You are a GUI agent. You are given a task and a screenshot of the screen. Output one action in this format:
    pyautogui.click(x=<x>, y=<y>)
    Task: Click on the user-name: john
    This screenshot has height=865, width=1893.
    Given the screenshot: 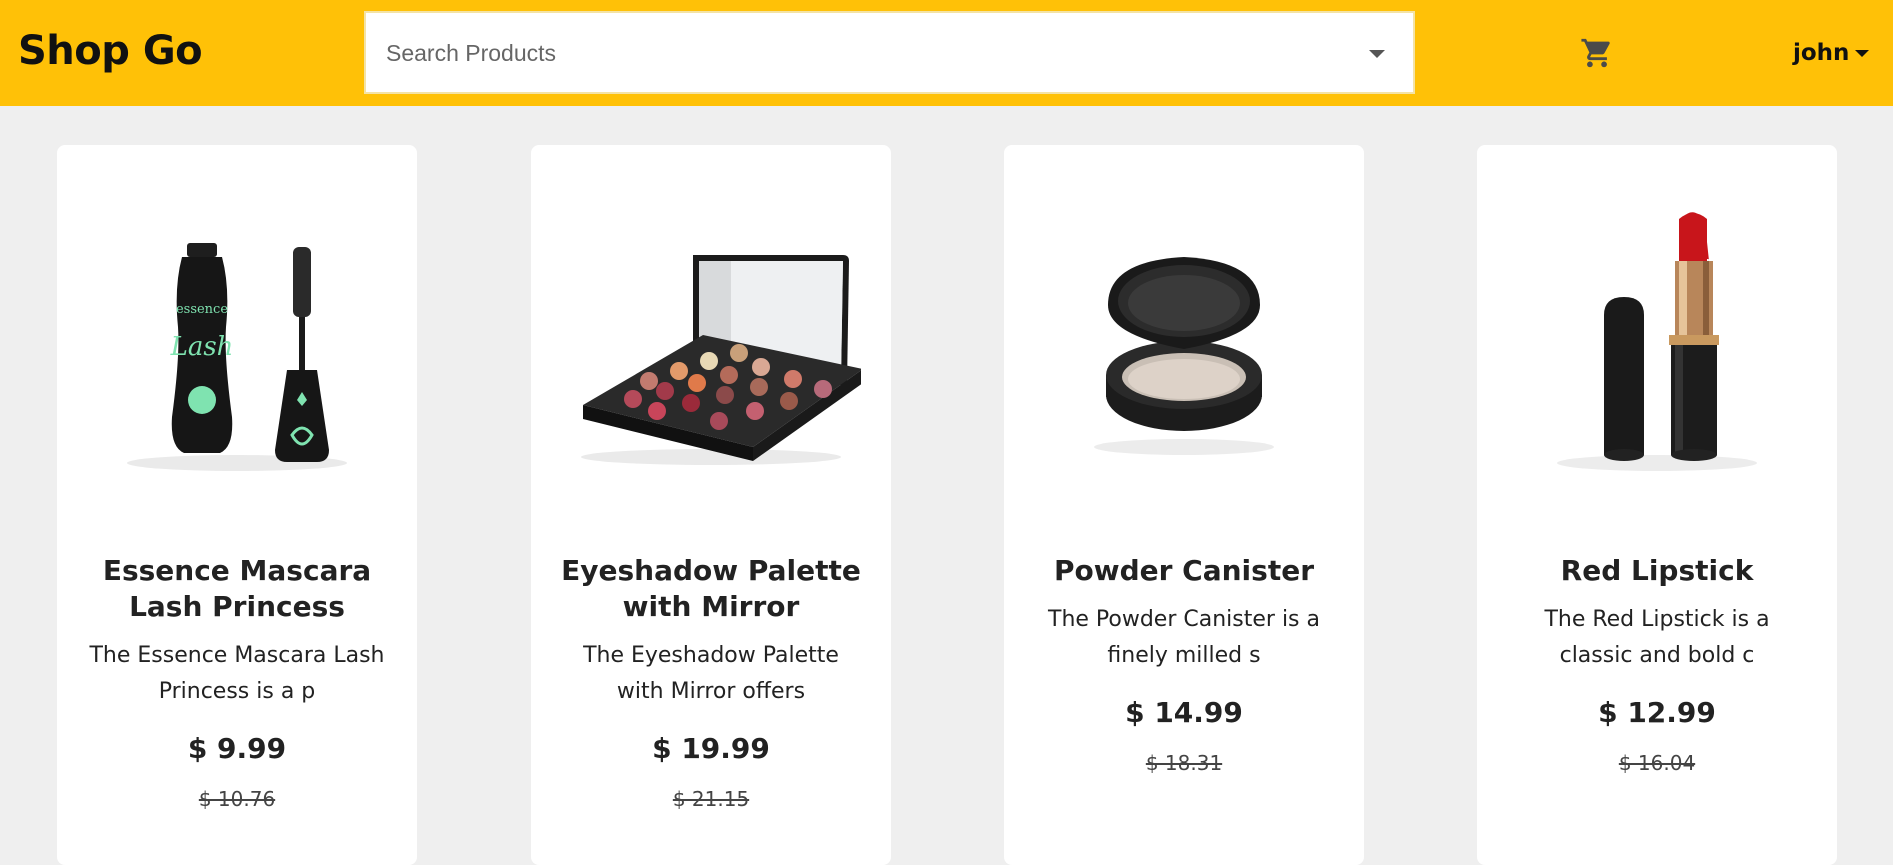 What is the action you would take?
    pyautogui.click(x=1821, y=53)
    